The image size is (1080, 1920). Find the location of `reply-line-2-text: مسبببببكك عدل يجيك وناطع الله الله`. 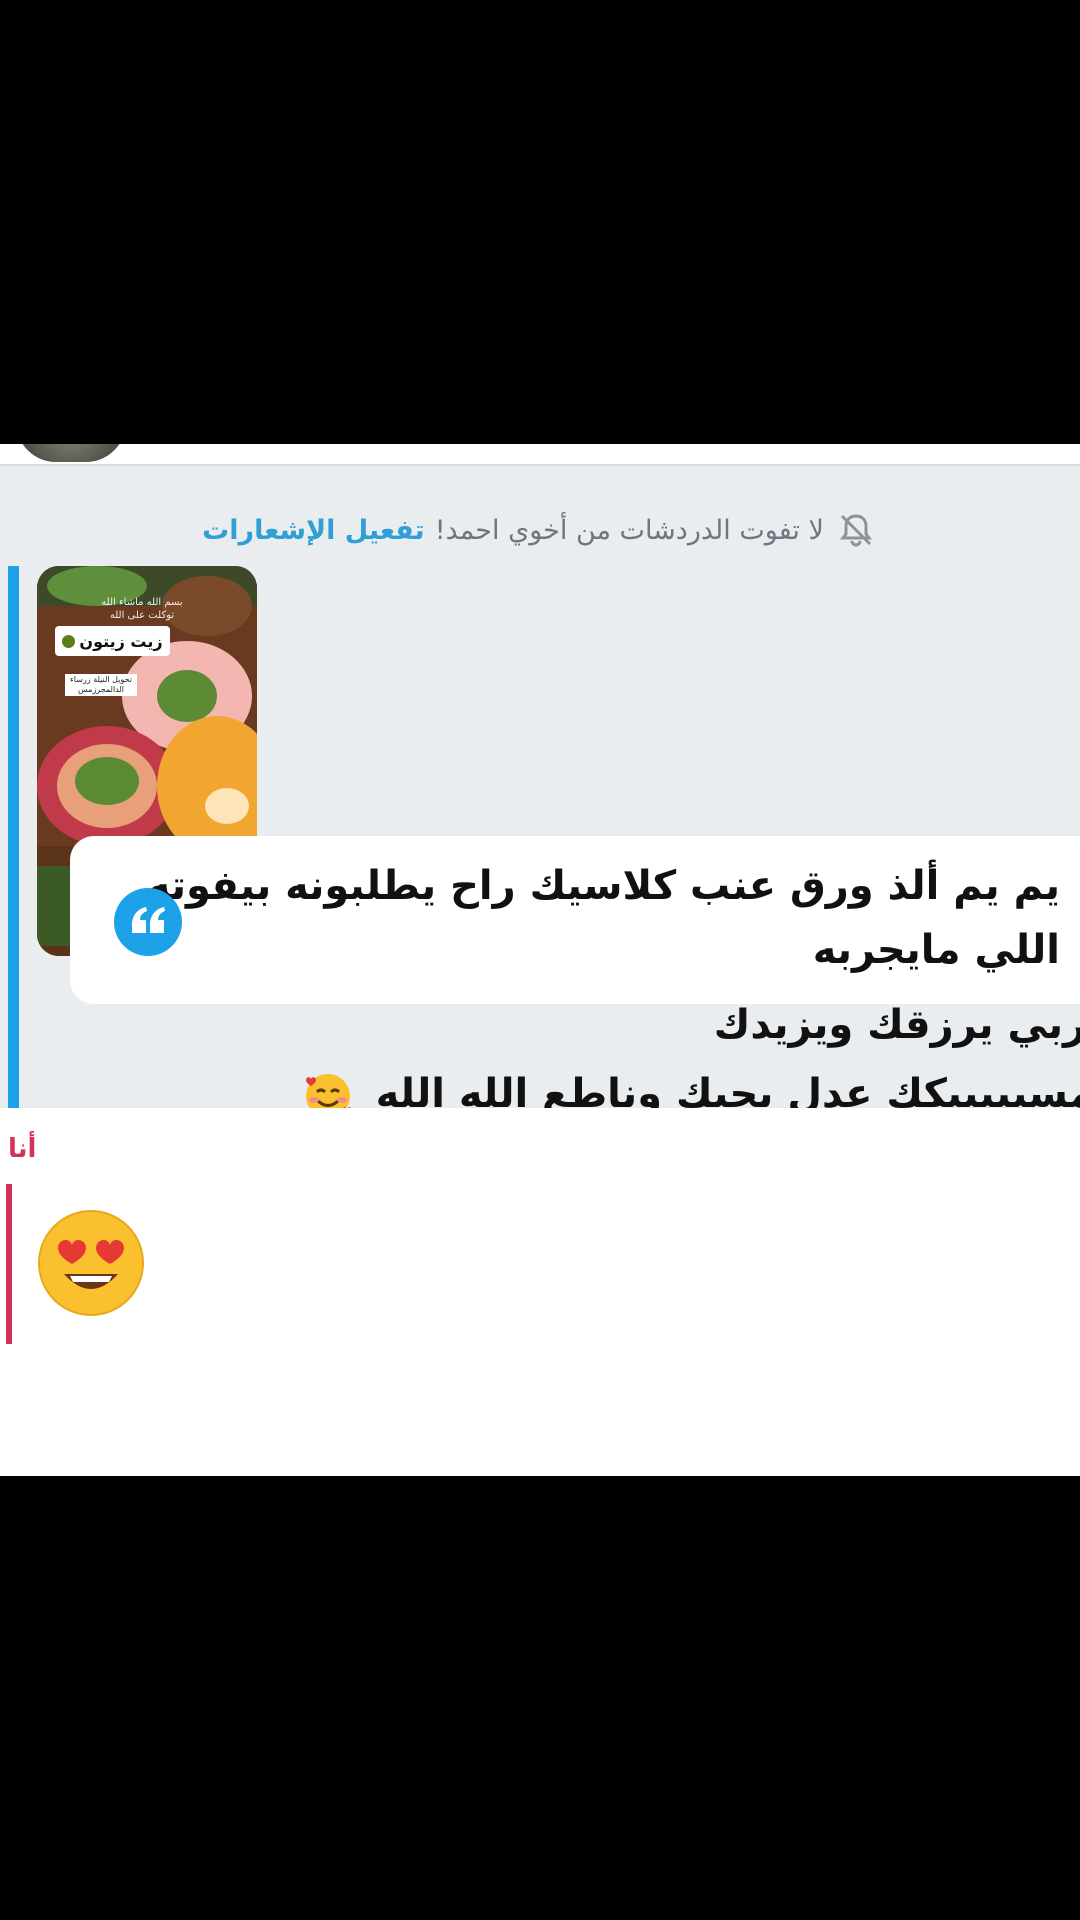

reply-line-2-text: مسبببببكك عدل يجيك وناطع الله الله is located at coordinates (727, 1089).